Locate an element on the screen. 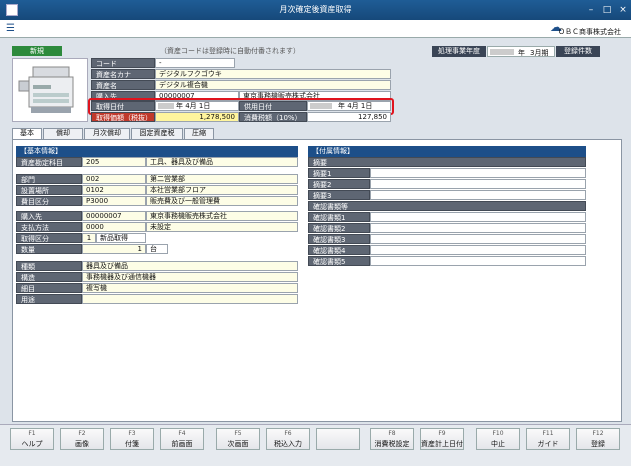 The image size is (631, 466). memo-header: 摘要 is located at coordinates (447, 162).